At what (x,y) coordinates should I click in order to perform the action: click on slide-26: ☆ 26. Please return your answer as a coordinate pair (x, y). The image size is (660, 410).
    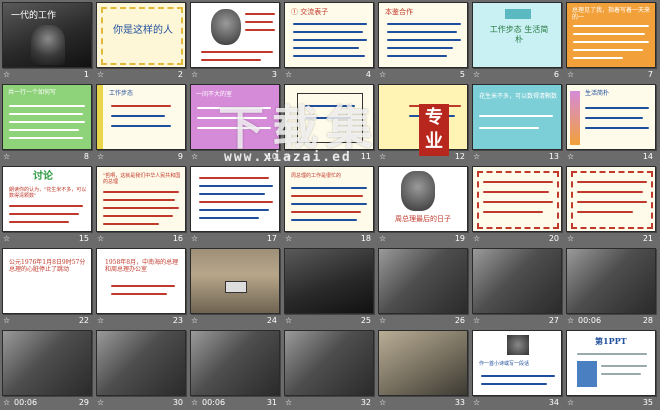
    Looking at the image, I should click on (423, 286).